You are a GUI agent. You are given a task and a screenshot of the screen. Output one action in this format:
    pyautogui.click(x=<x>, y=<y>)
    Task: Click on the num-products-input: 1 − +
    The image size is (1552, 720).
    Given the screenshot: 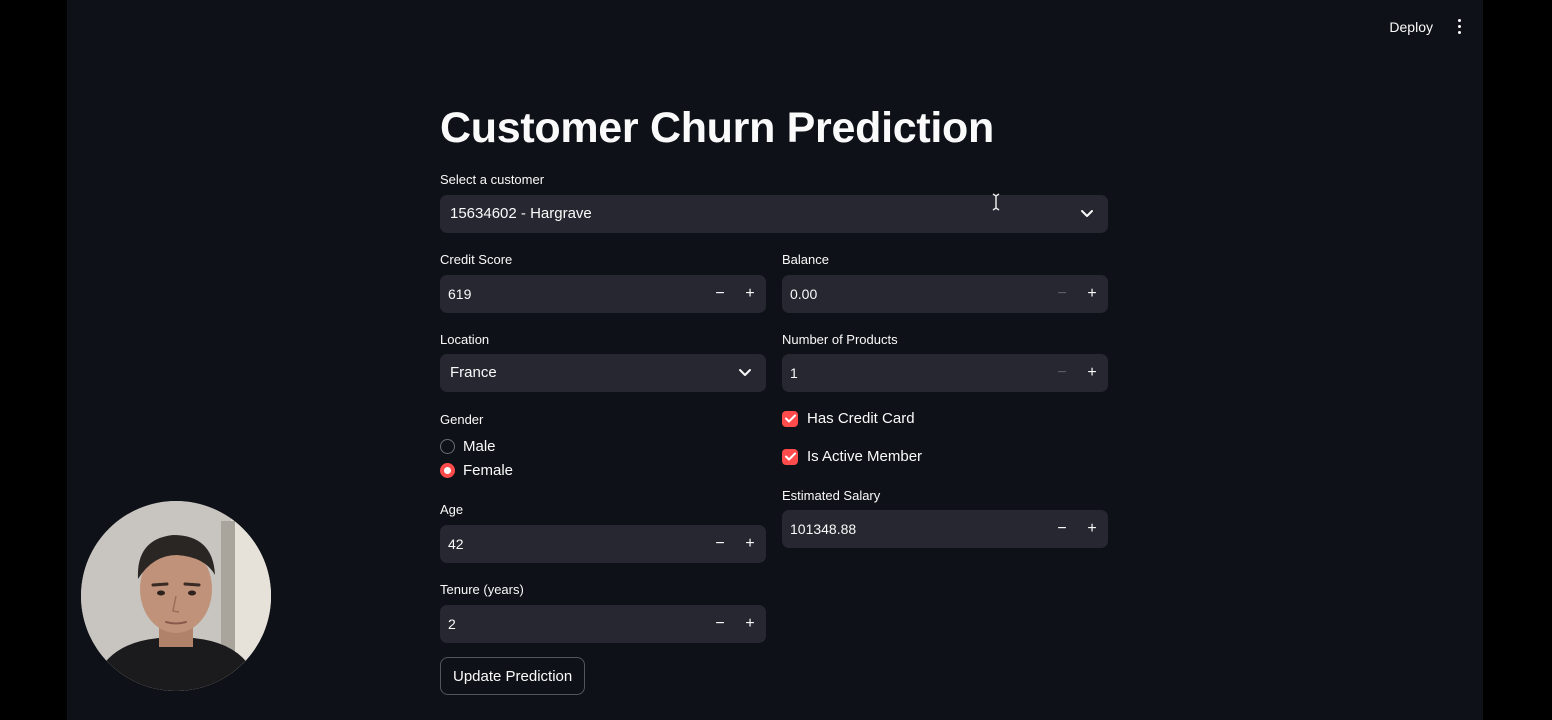 What is the action you would take?
    pyautogui.click(x=945, y=373)
    